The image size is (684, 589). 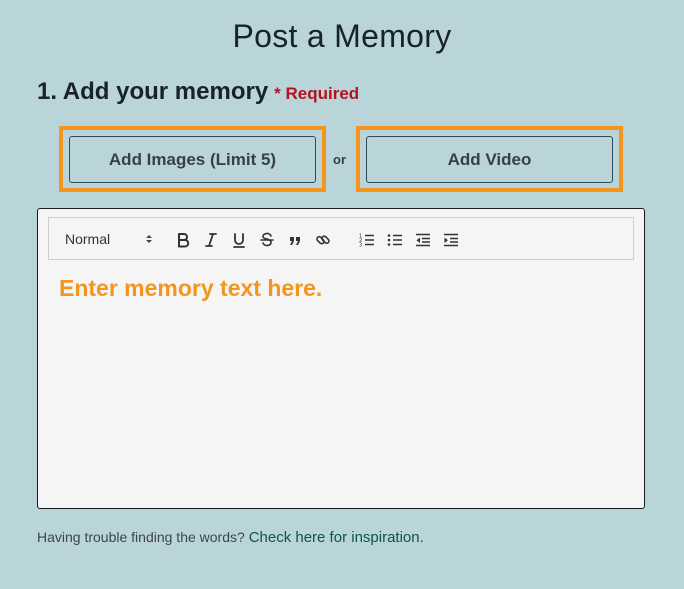 What do you see at coordinates (190, 288) in the screenshot?
I see `memory-text-area: Enter memory text here.` at bounding box center [190, 288].